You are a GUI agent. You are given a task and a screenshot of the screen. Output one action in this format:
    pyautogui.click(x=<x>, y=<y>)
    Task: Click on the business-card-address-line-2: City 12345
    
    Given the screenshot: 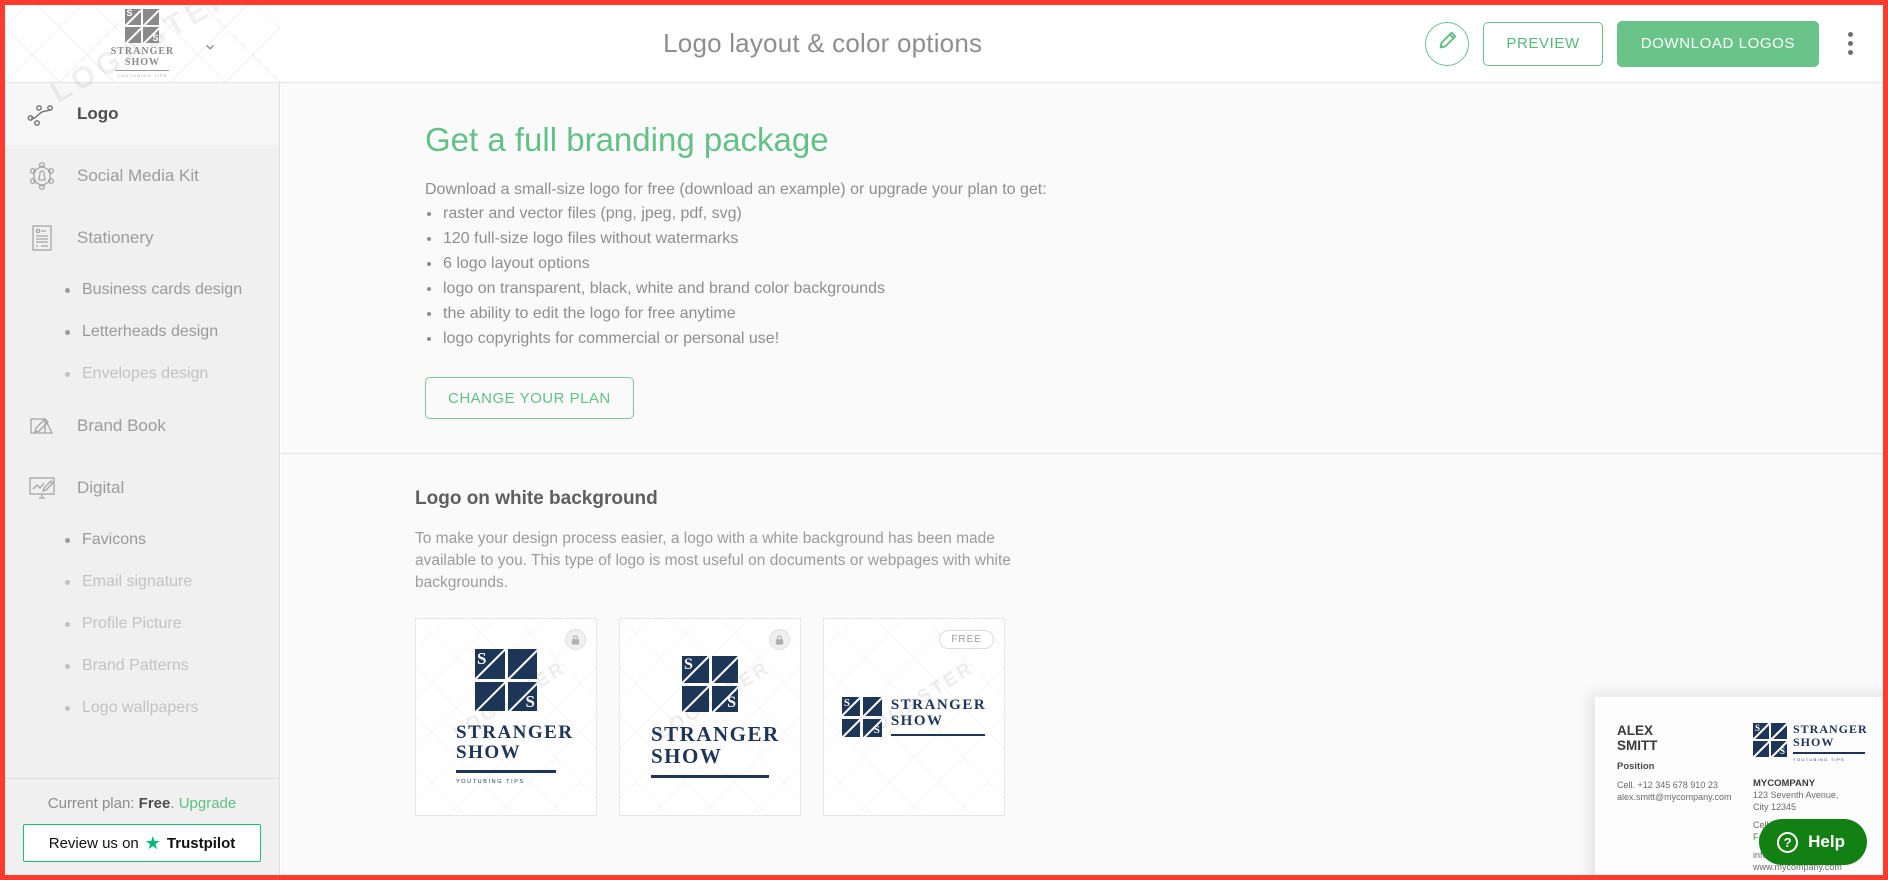 What is the action you would take?
    pyautogui.click(x=1775, y=806)
    